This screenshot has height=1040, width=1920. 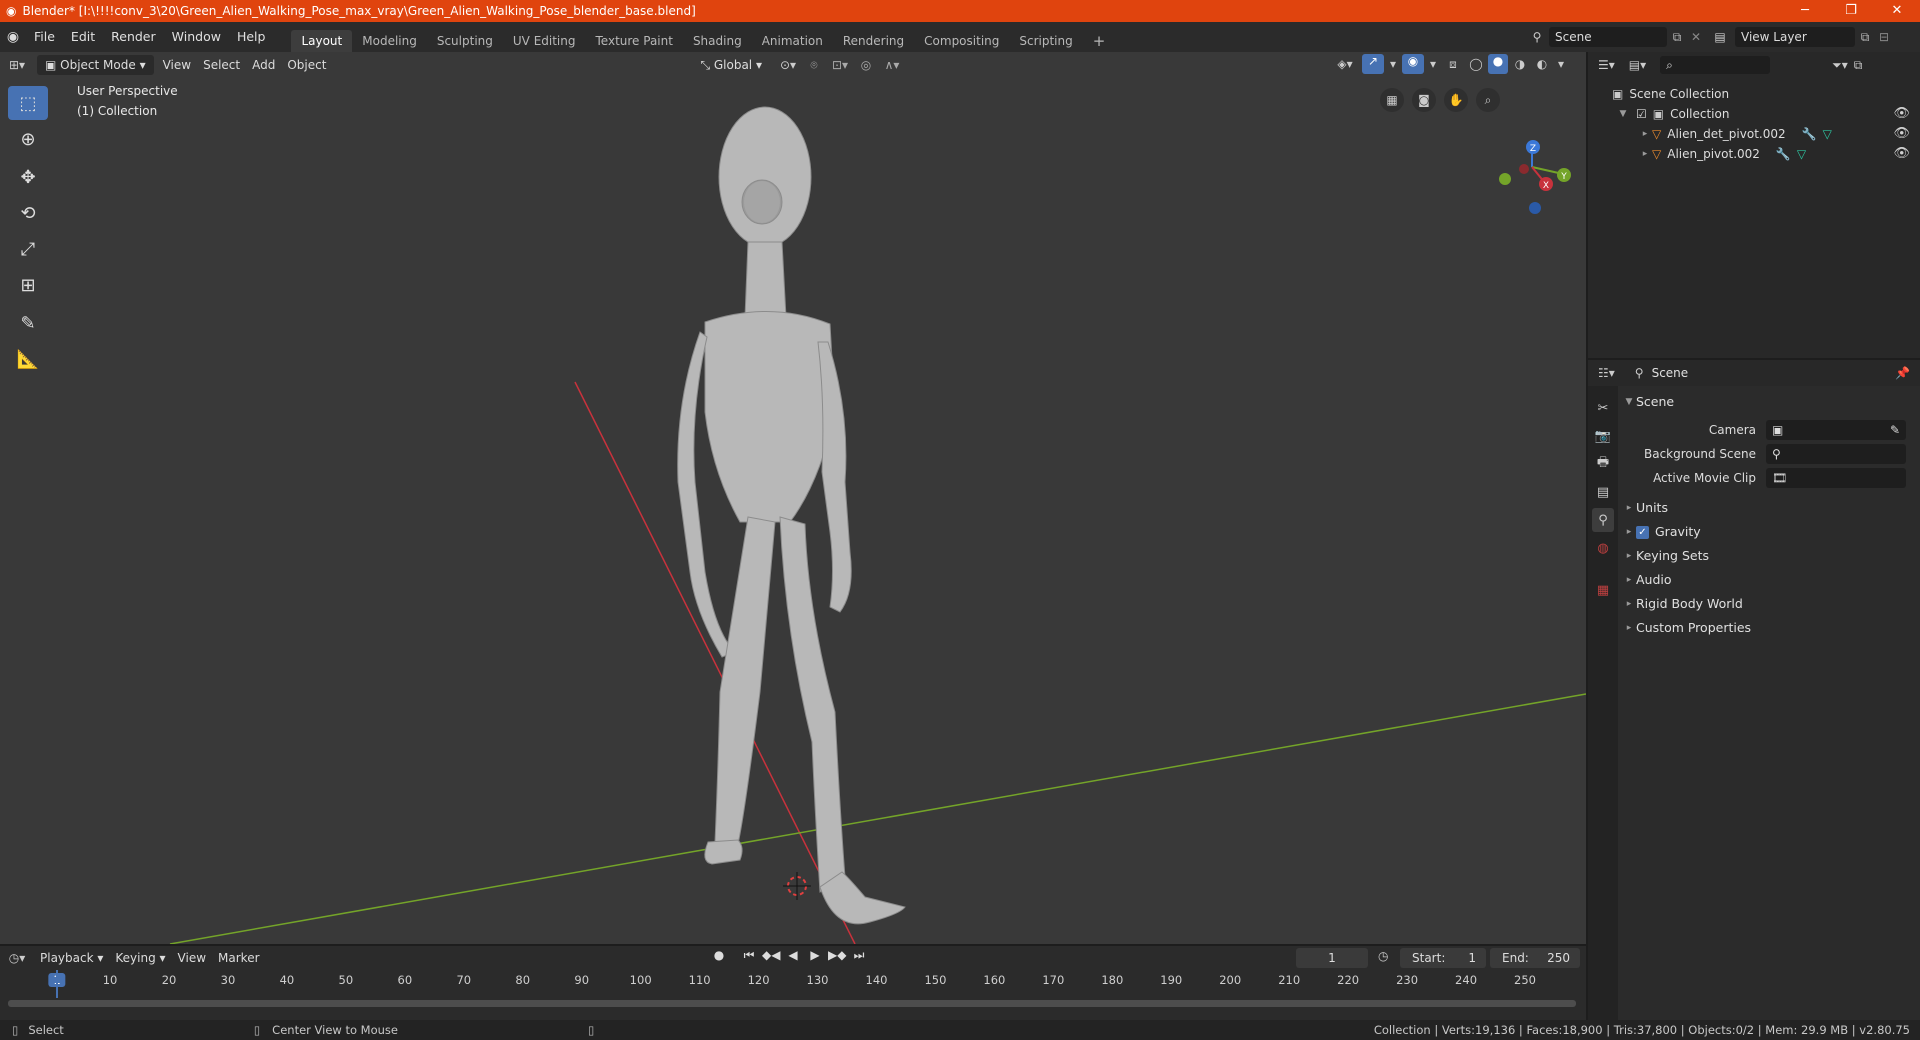 I want to click on add-workspace-icon: +, so click(x=1099, y=41).